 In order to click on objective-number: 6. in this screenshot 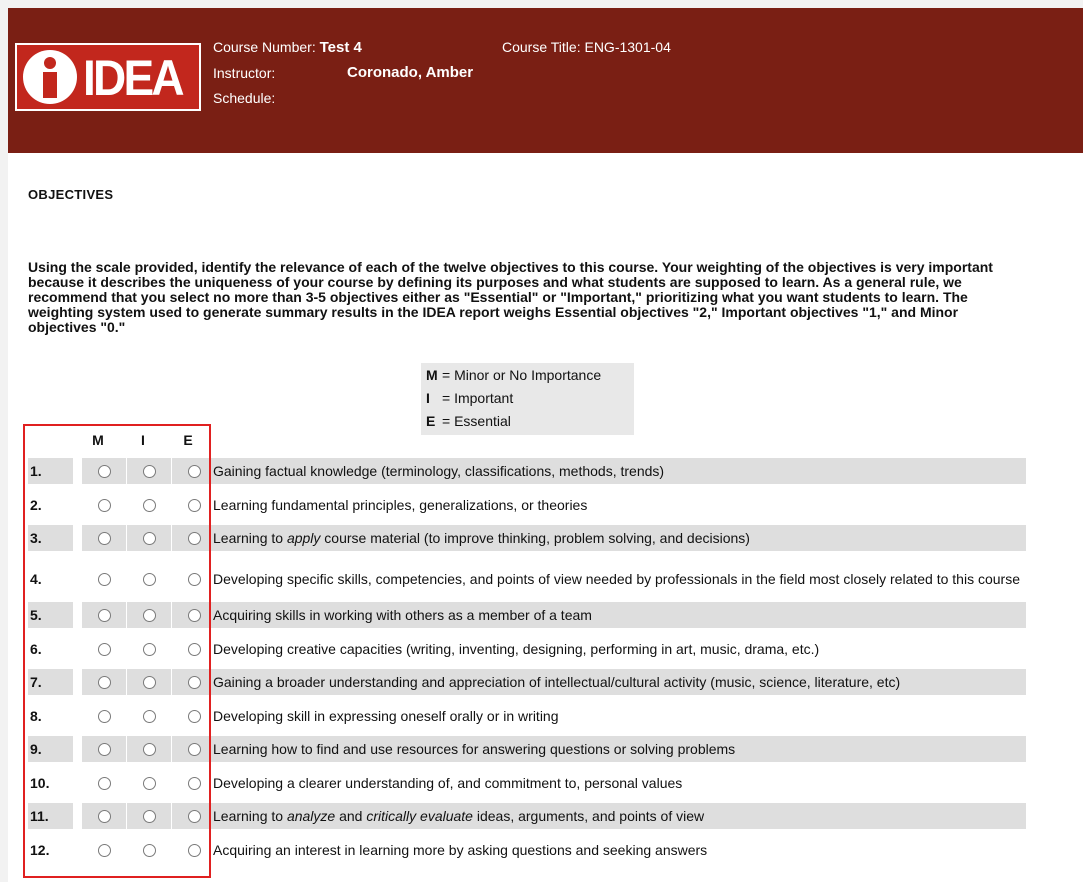, I will do `click(36, 649)`.